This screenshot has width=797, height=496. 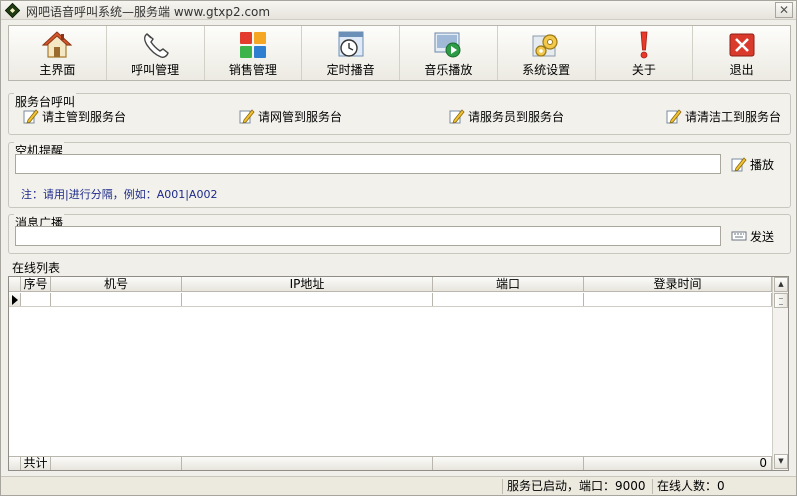 I want to click on toolbar-sales-management-button: 销售管理, so click(x=254, y=53).